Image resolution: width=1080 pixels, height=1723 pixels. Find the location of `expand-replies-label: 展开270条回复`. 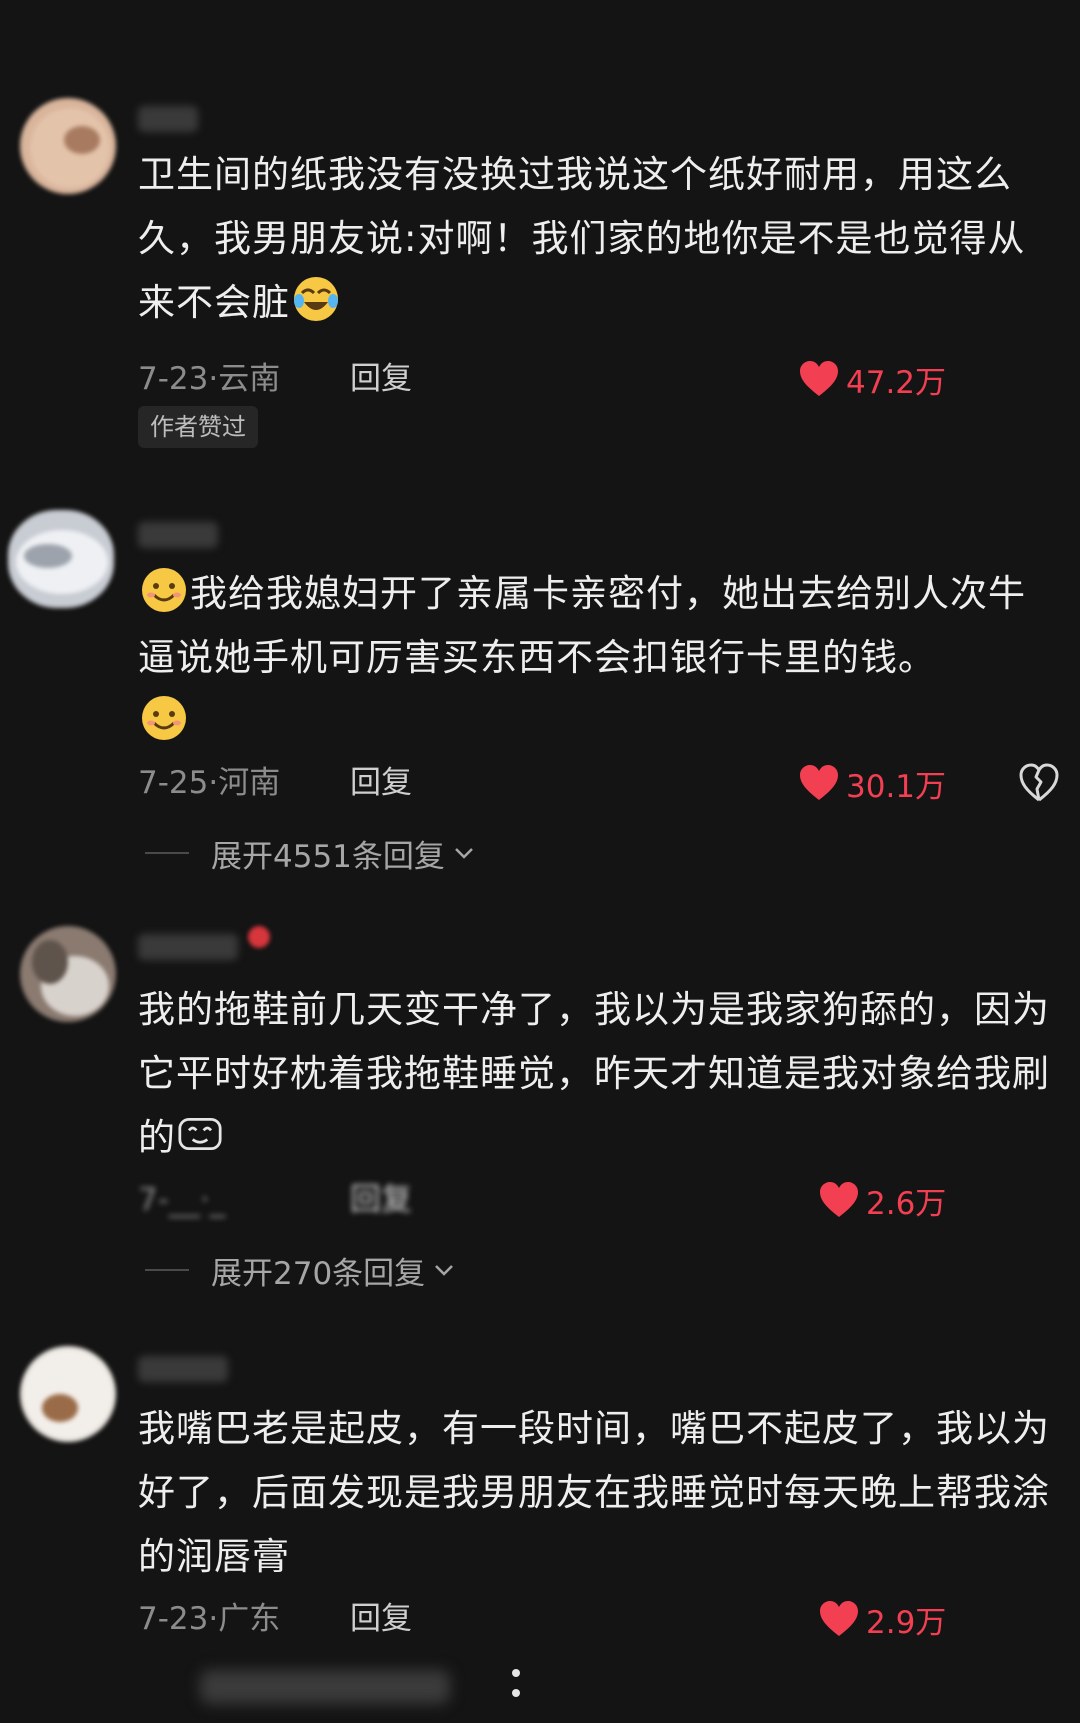

expand-replies-label: 展开270条回复 is located at coordinates (318, 1273).